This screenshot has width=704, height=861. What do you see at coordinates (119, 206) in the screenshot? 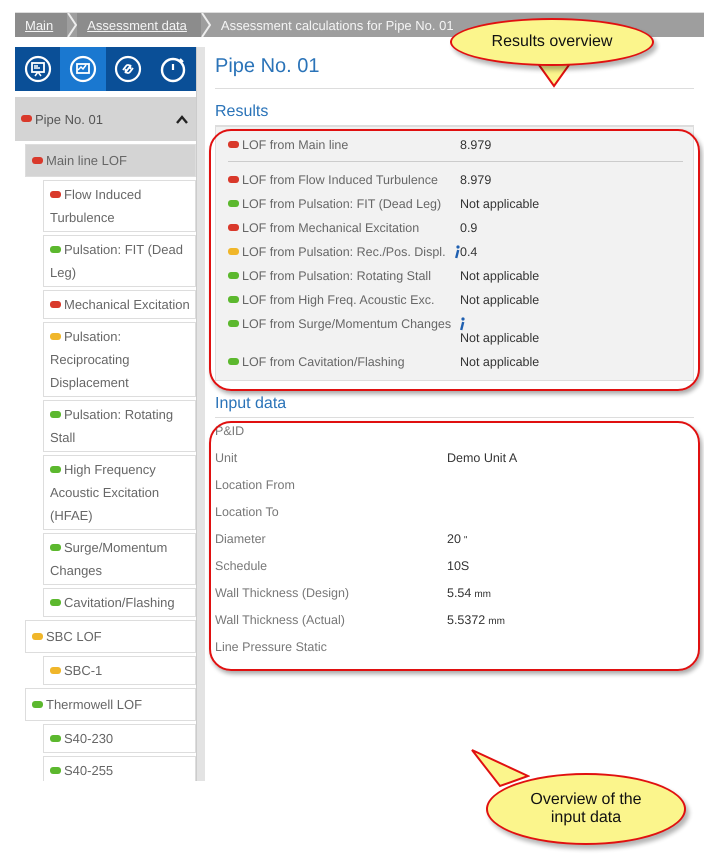
I see `tree-item: Flow Induced Turbulence` at bounding box center [119, 206].